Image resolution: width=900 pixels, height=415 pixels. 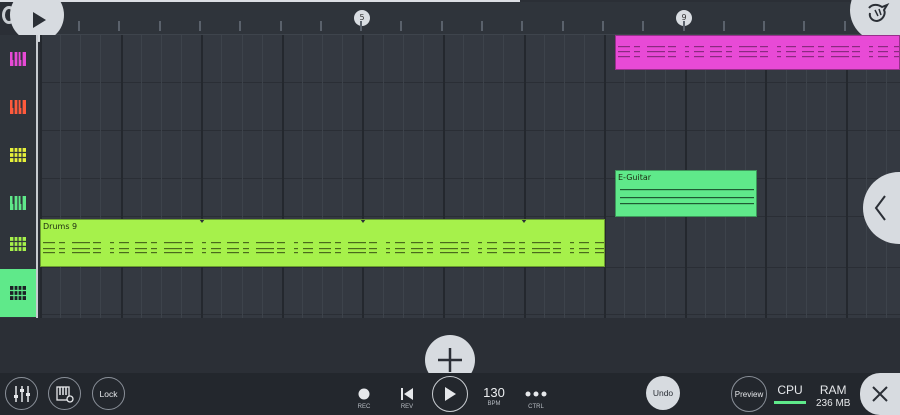 What do you see at coordinates (18, 203) in the screenshot?
I see `piano-green-icon` at bounding box center [18, 203].